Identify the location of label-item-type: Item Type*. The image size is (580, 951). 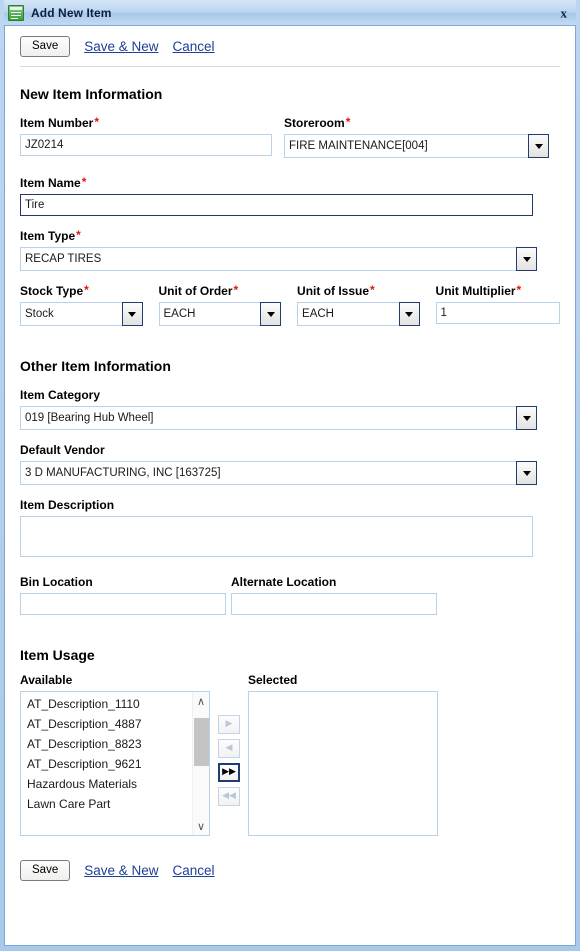
(50, 235).